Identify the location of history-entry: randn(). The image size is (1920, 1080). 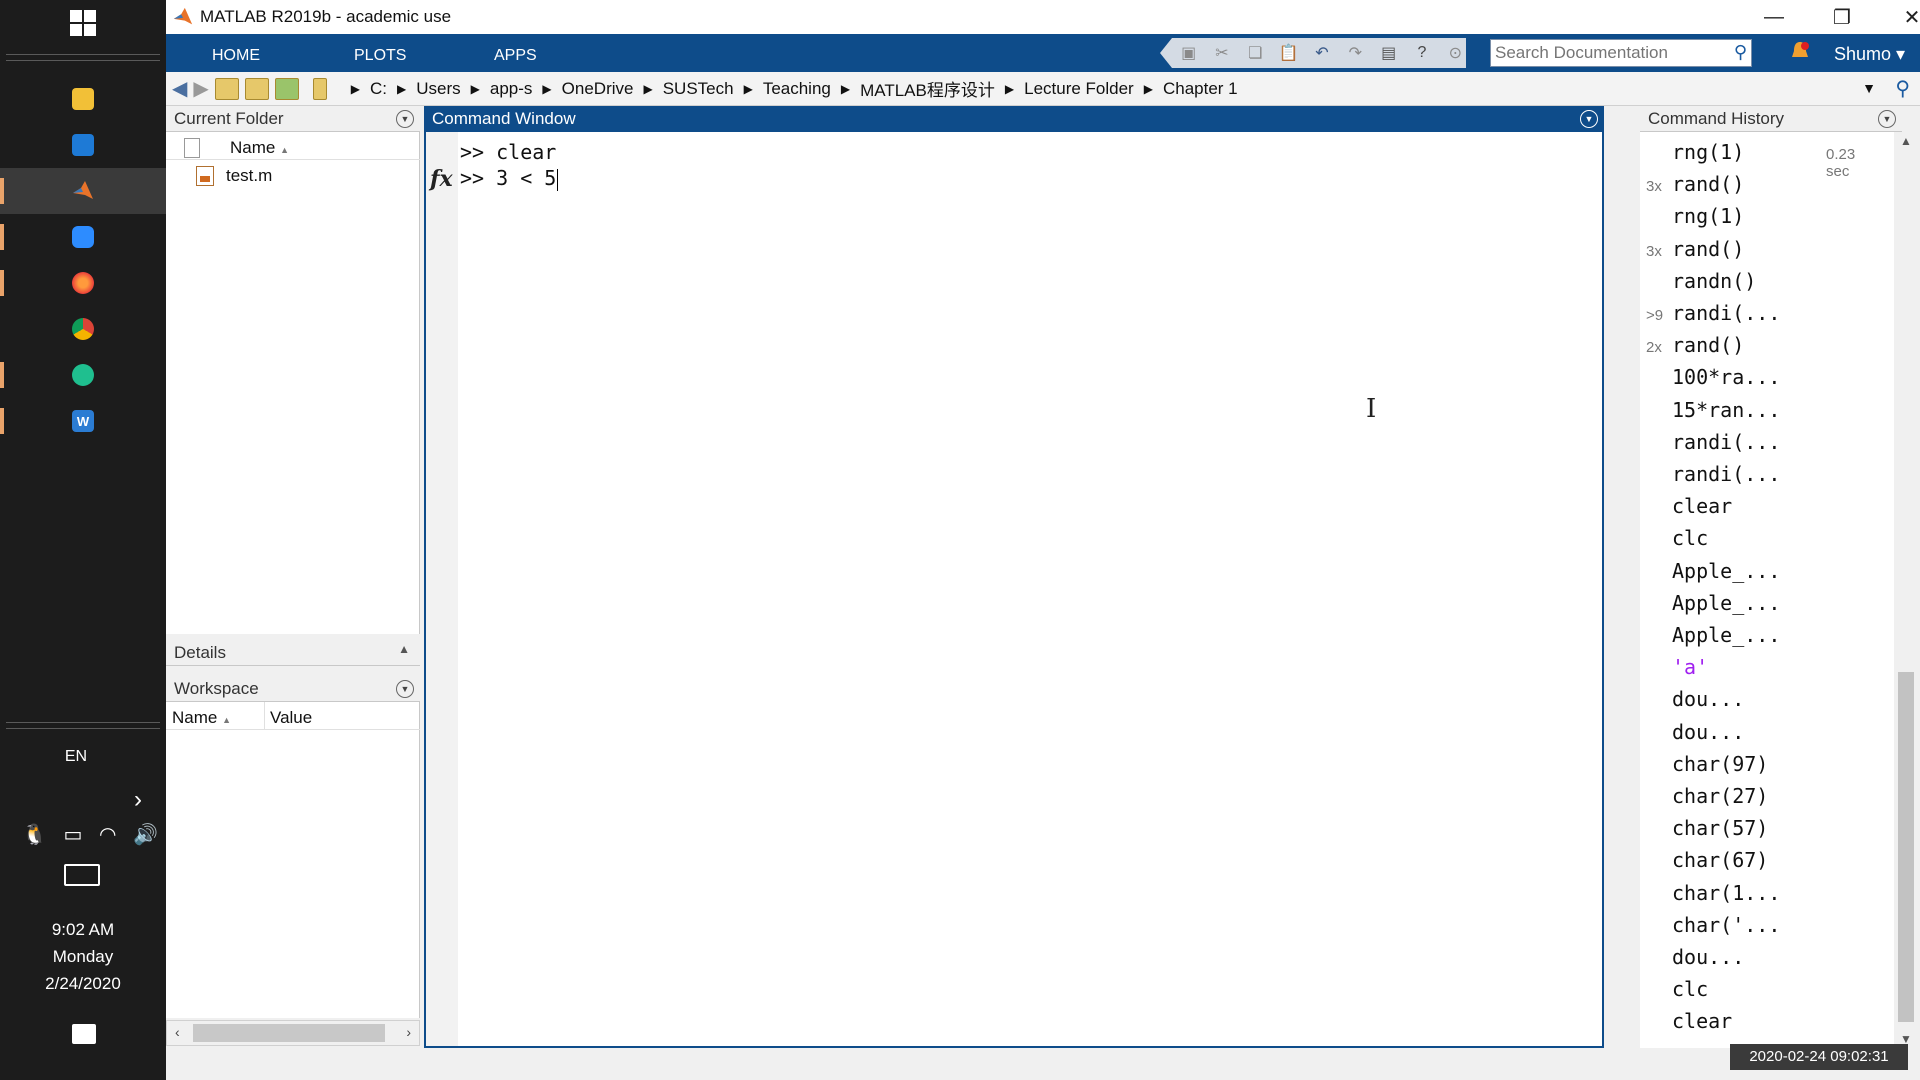
(1760, 283).